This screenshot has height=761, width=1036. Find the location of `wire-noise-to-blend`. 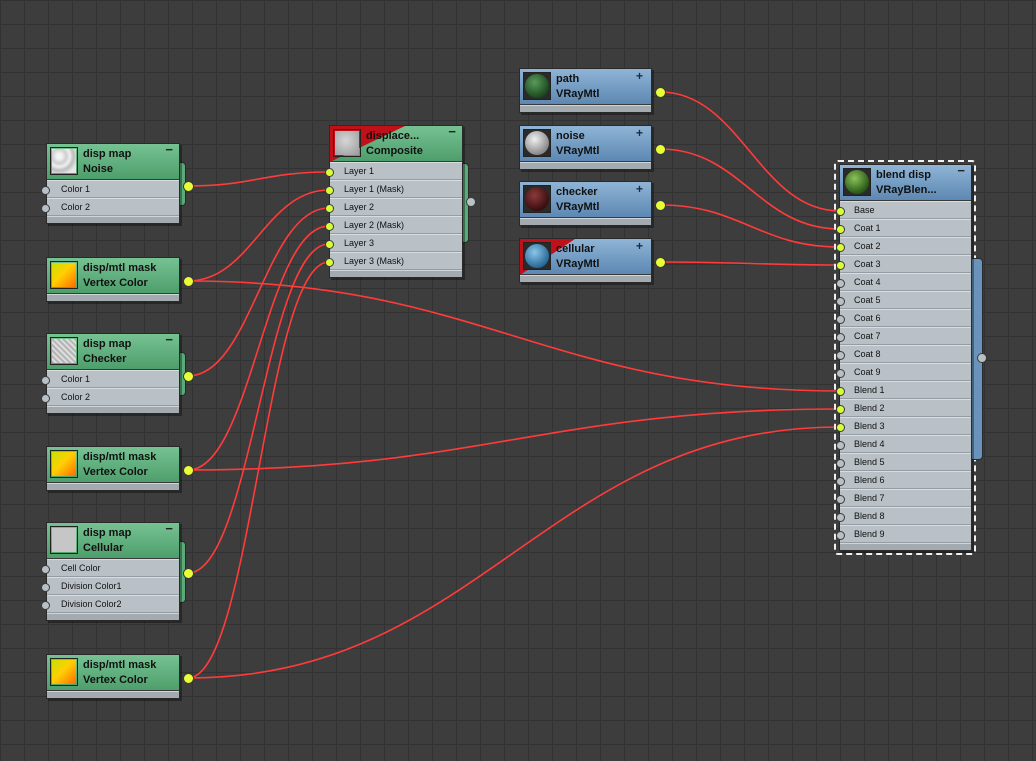

wire-noise-to-blend is located at coordinates (750, 189).